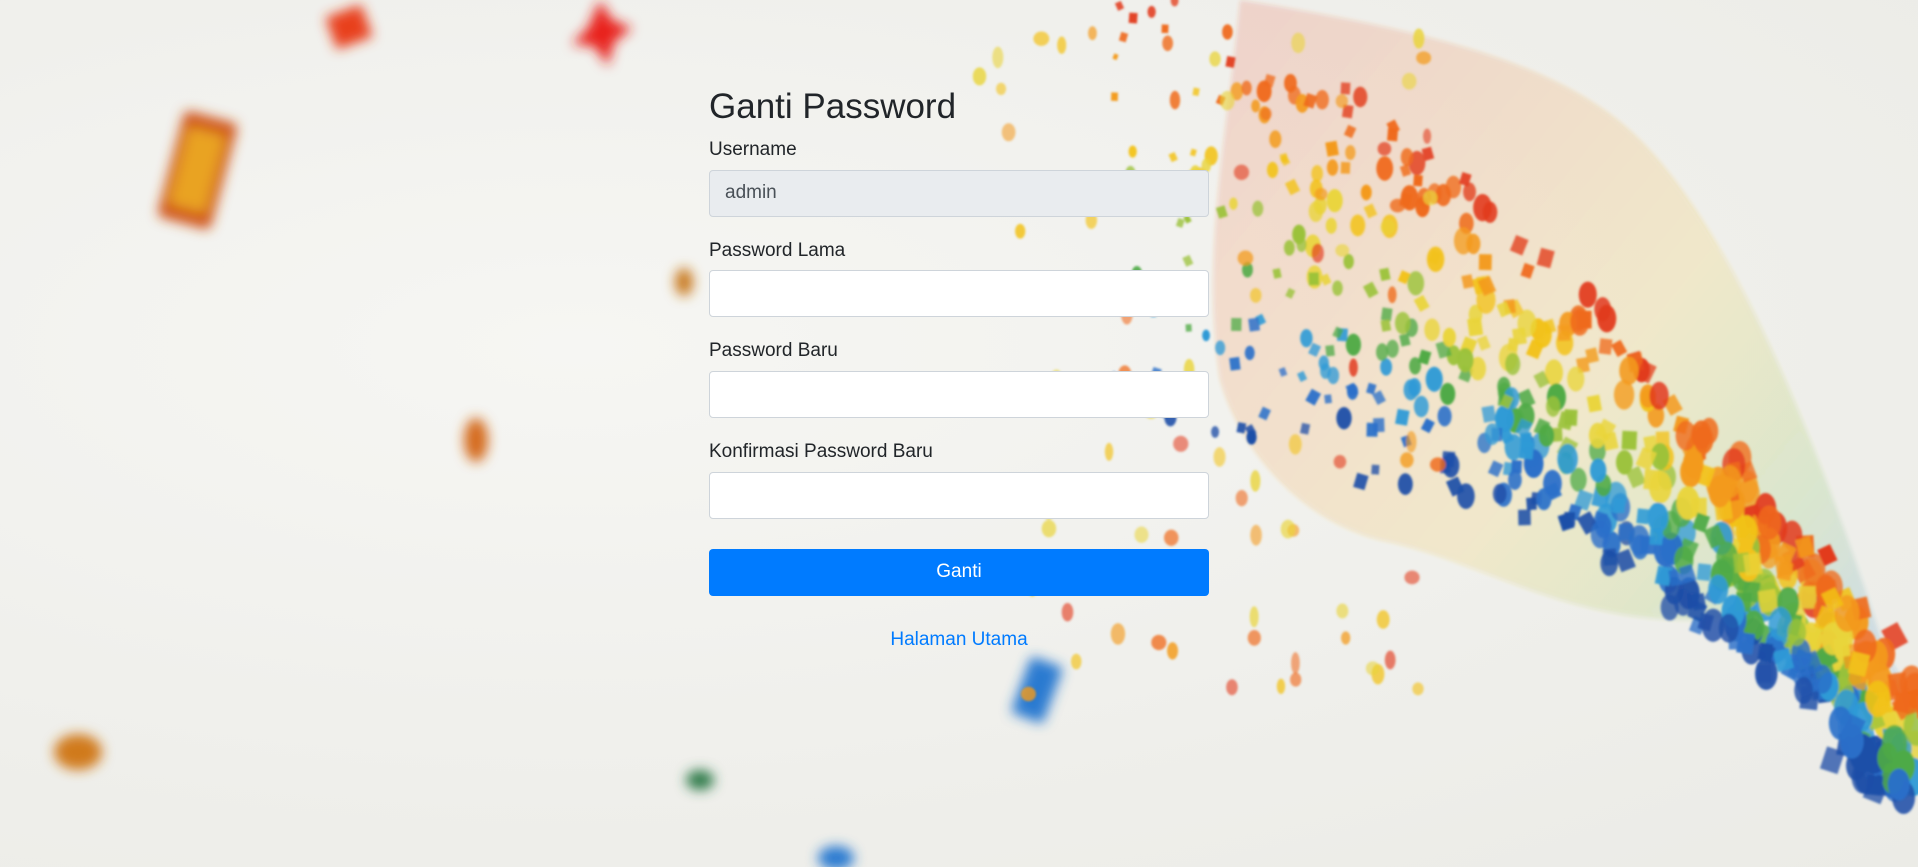  Describe the element at coordinates (833, 106) in the screenshot. I see `page-title: Ganti Password` at that location.